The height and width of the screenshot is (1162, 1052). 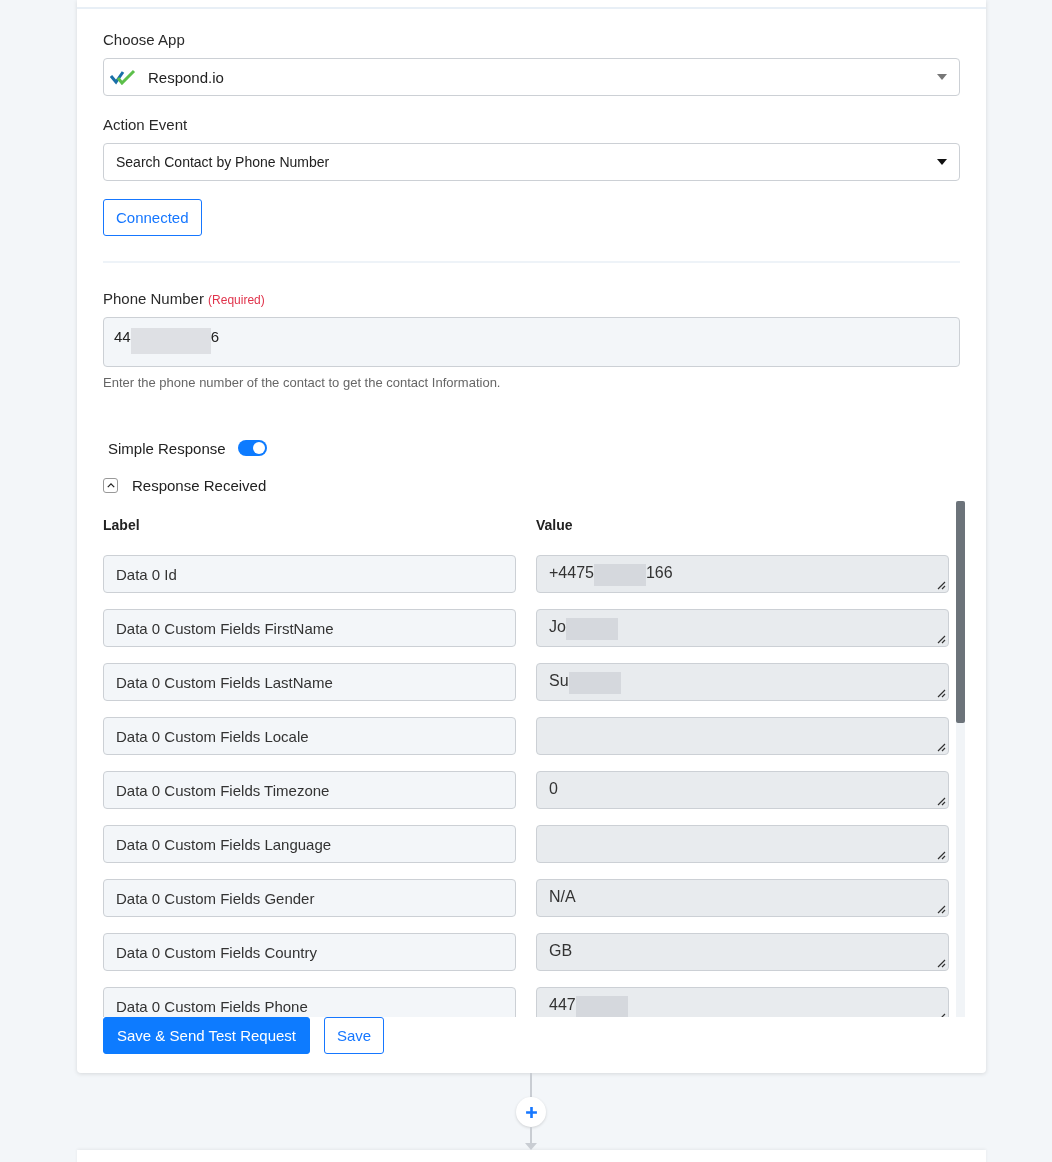 What do you see at coordinates (184, 298) in the screenshot?
I see `field-label: Phone Number (Required)` at bounding box center [184, 298].